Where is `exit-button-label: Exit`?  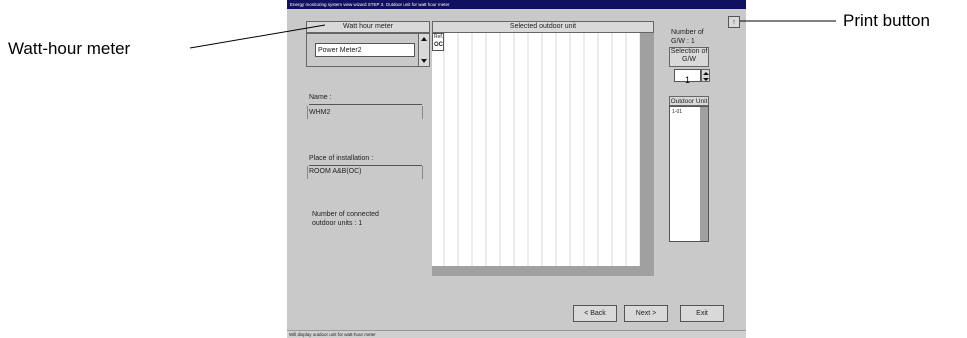
exit-button-label: Exit is located at coordinates (702, 313).